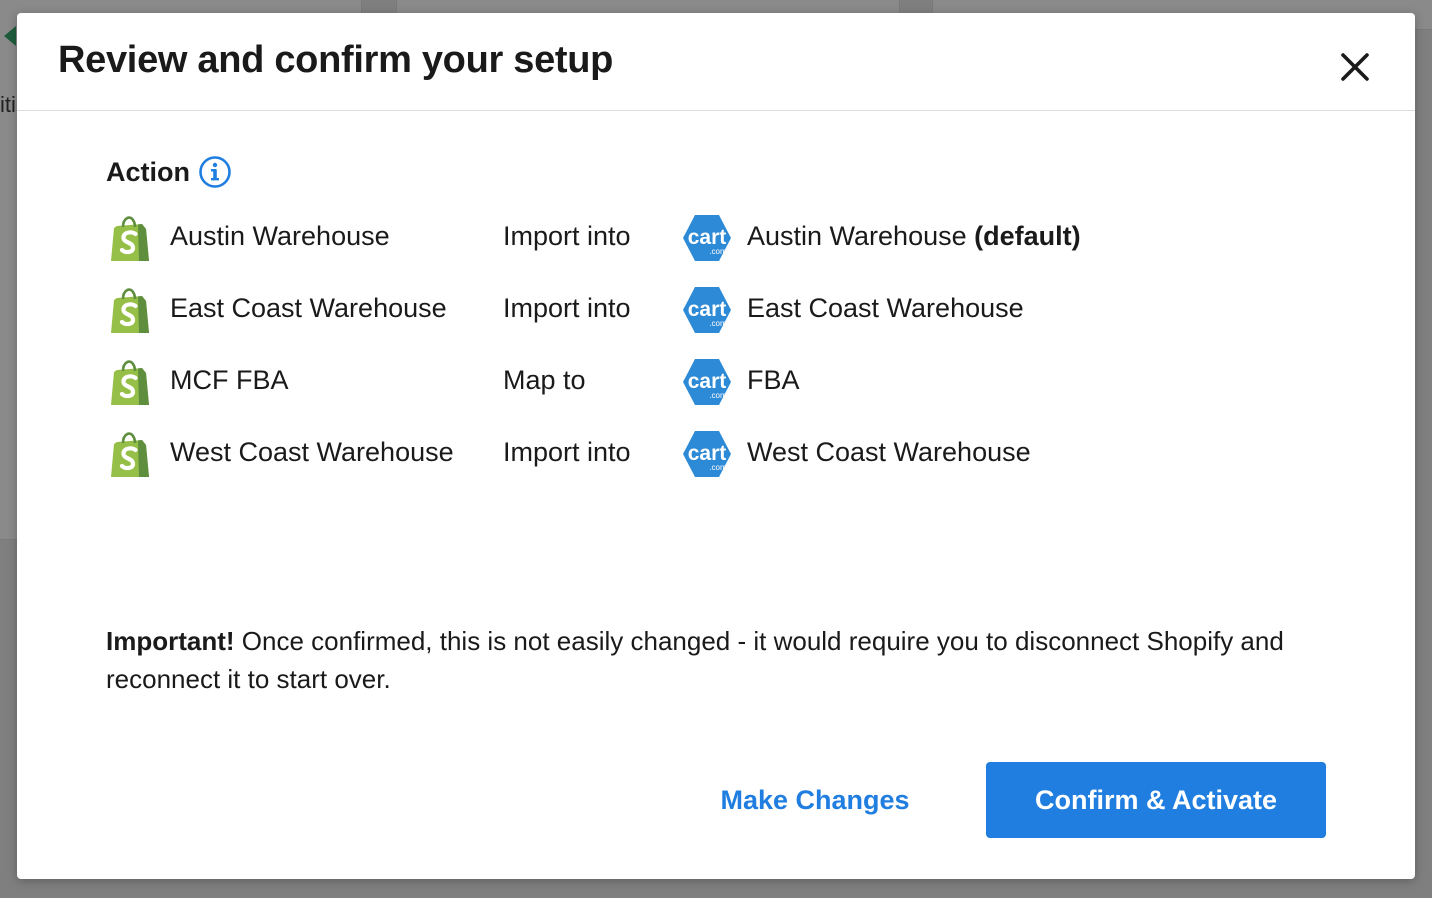 The height and width of the screenshot is (898, 1432). What do you see at coordinates (857, 236) in the screenshot?
I see `destination-location-name: Austin Warehouse` at bounding box center [857, 236].